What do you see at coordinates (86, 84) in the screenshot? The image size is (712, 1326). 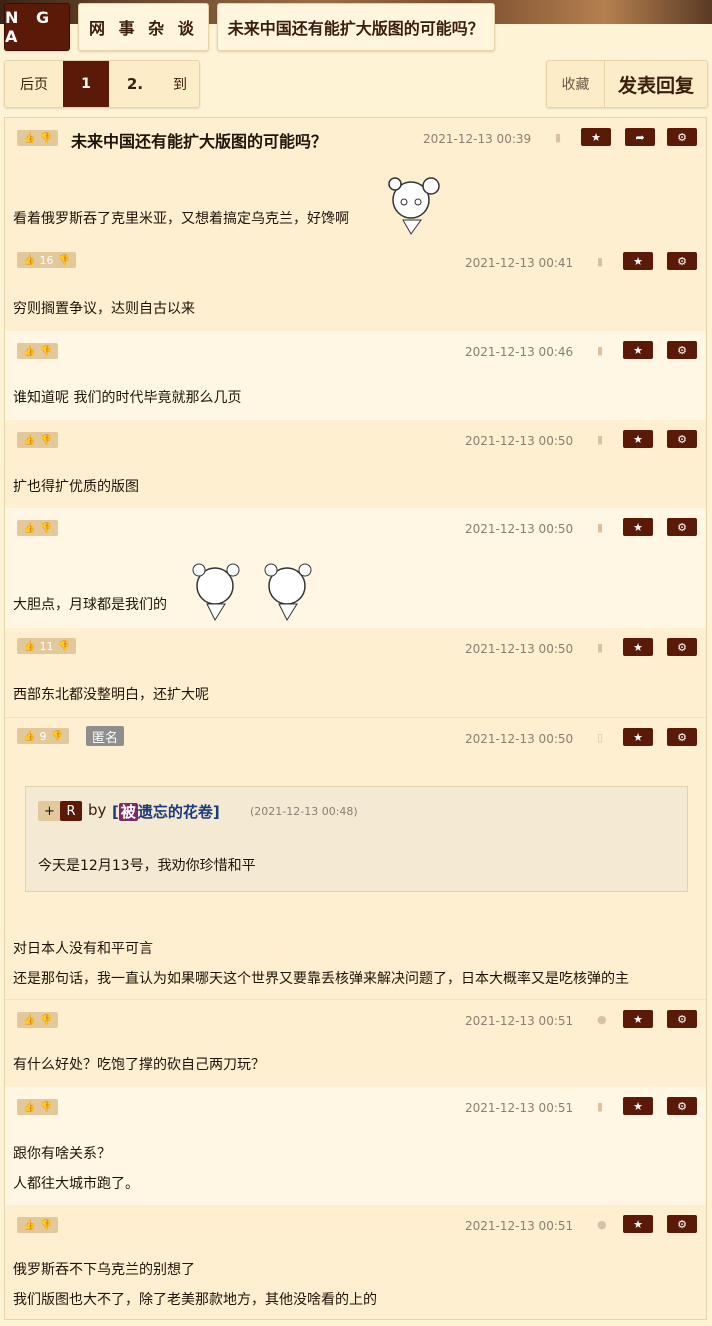 I see `page-1-button: 1` at bounding box center [86, 84].